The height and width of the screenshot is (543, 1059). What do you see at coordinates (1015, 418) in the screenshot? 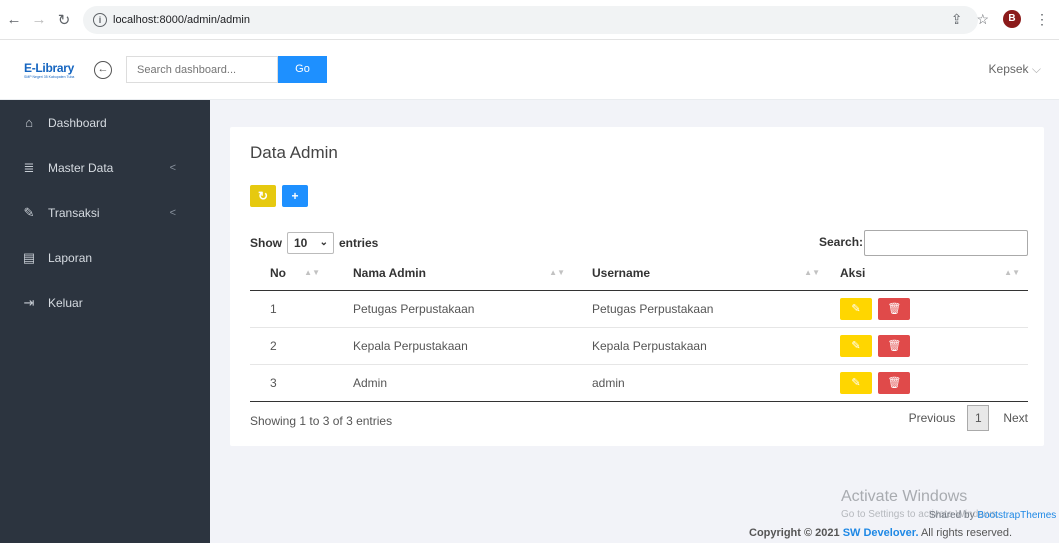
I see `next-page-button: Next` at bounding box center [1015, 418].